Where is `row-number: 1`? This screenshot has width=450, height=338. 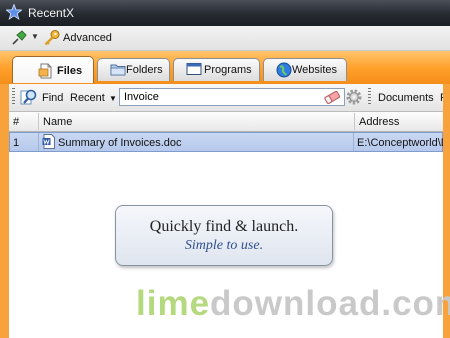 row-number: 1 is located at coordinates (16, 143).